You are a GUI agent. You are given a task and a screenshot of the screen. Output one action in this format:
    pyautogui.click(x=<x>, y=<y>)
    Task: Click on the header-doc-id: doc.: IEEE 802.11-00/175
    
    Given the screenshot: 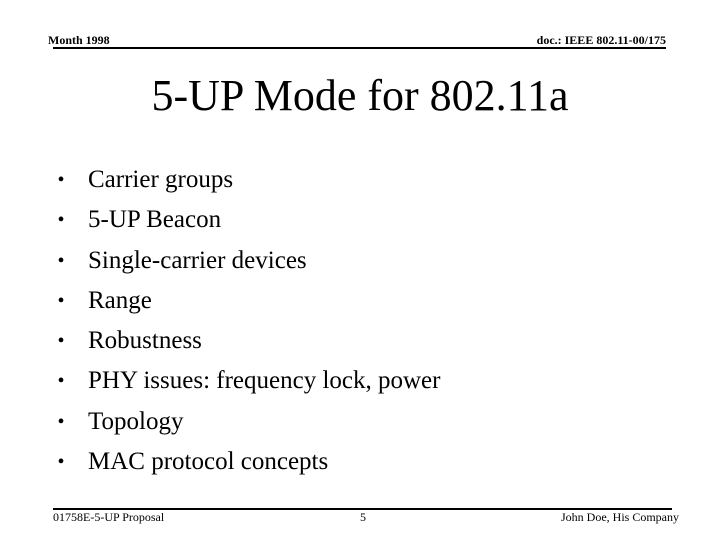 What is the action you would take?
    pyautogui.click(x=601, y=40)
    